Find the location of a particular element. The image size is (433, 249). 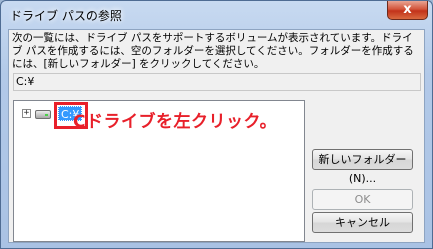

expand-icon: + is located at coordinates (26, 113).